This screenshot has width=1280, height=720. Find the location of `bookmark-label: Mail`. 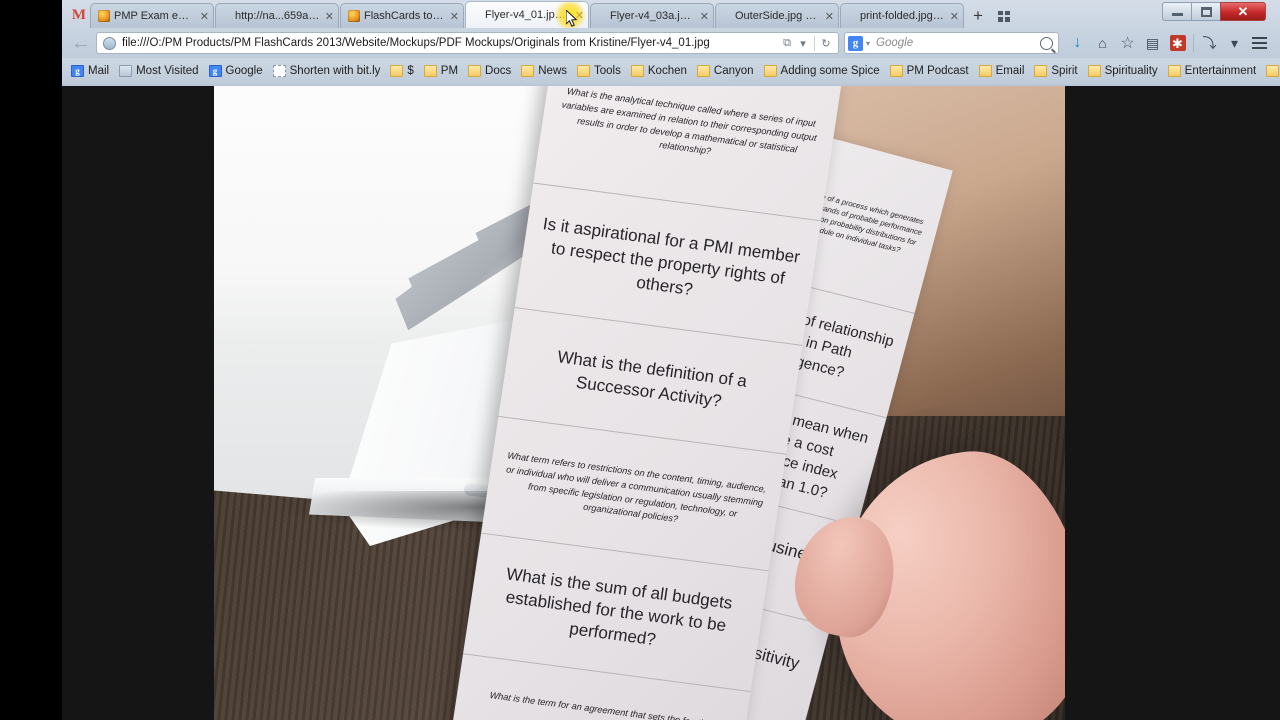

bookmark-label: Mail is located at coordinates (99, 71).